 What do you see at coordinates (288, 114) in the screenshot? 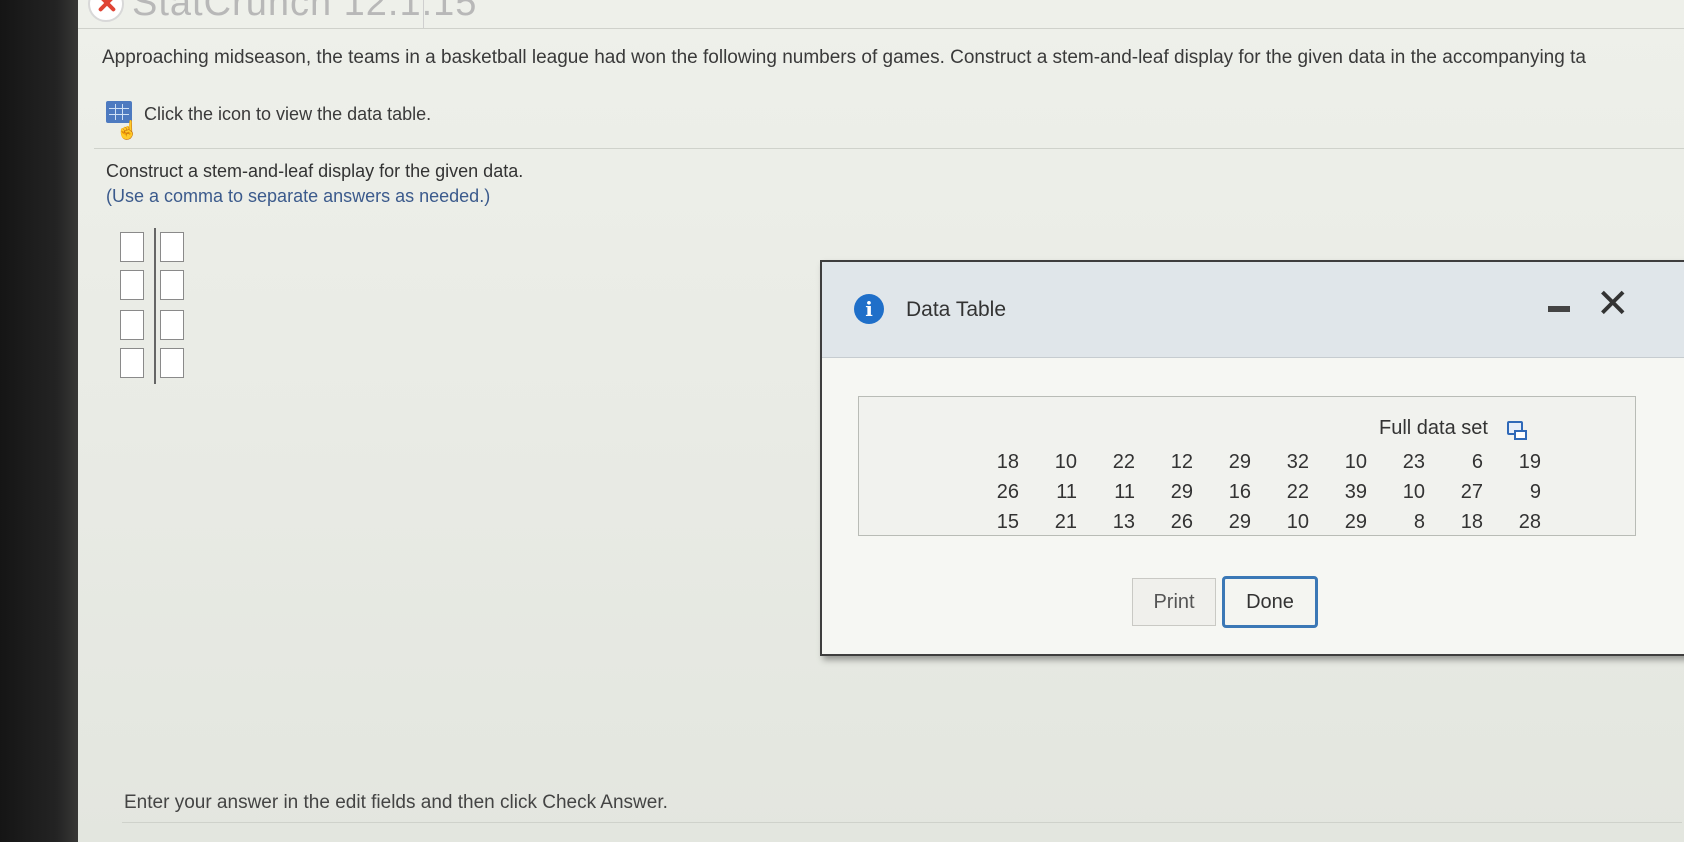
I see `data-link-text: Click the icon to view the data table.` at bounding box center [288, 114].